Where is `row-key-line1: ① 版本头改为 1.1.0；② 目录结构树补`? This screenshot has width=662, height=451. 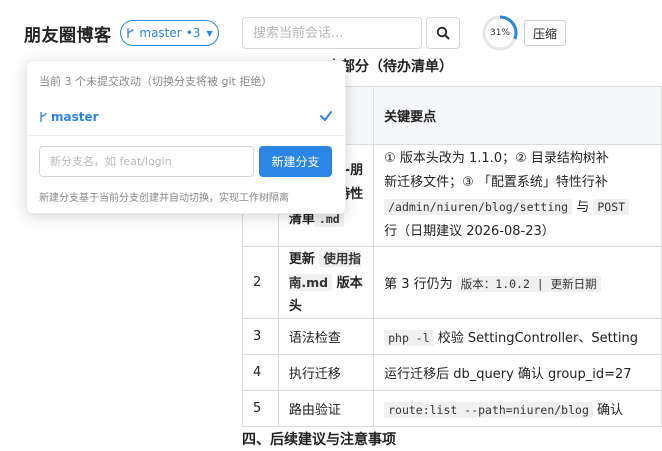 row-key-line1: ① 版本头改为 1.1.0；② 目录结构树补 is located at coordinates (496, 158).